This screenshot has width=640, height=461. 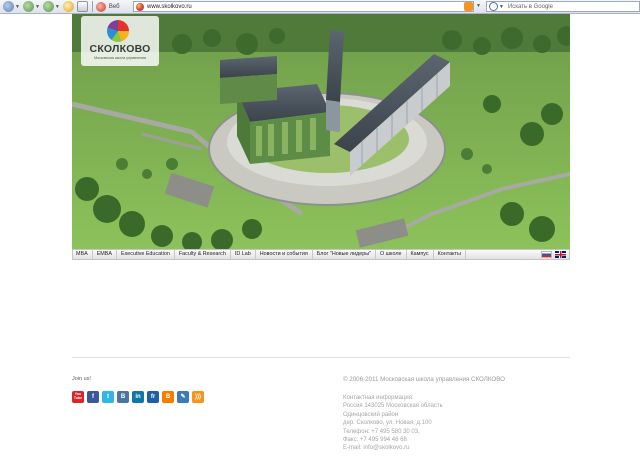 What do you see at coordinates (108, 397) in the screenshot?
I see `twitter-icon: t` at bounding box center [108, 397].